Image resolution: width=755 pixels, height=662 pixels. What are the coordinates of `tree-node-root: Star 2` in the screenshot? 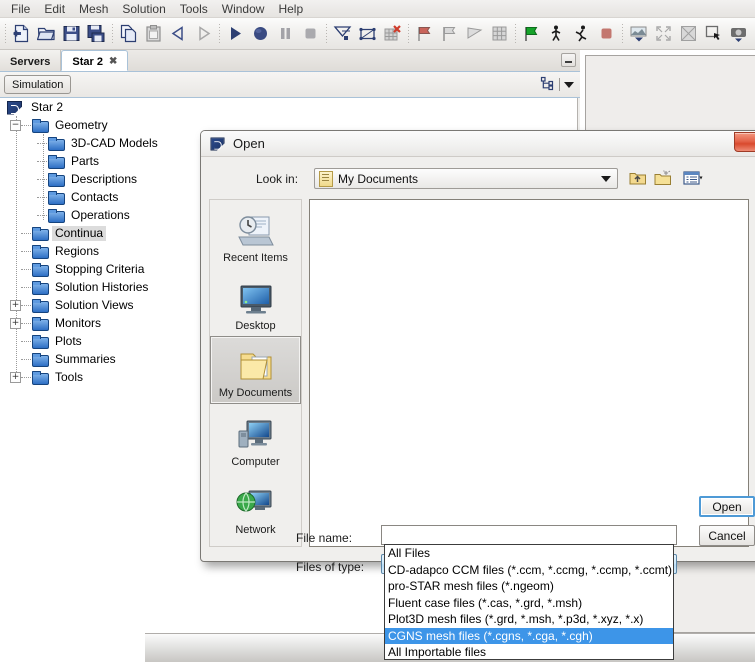 It's located at (288, 107).